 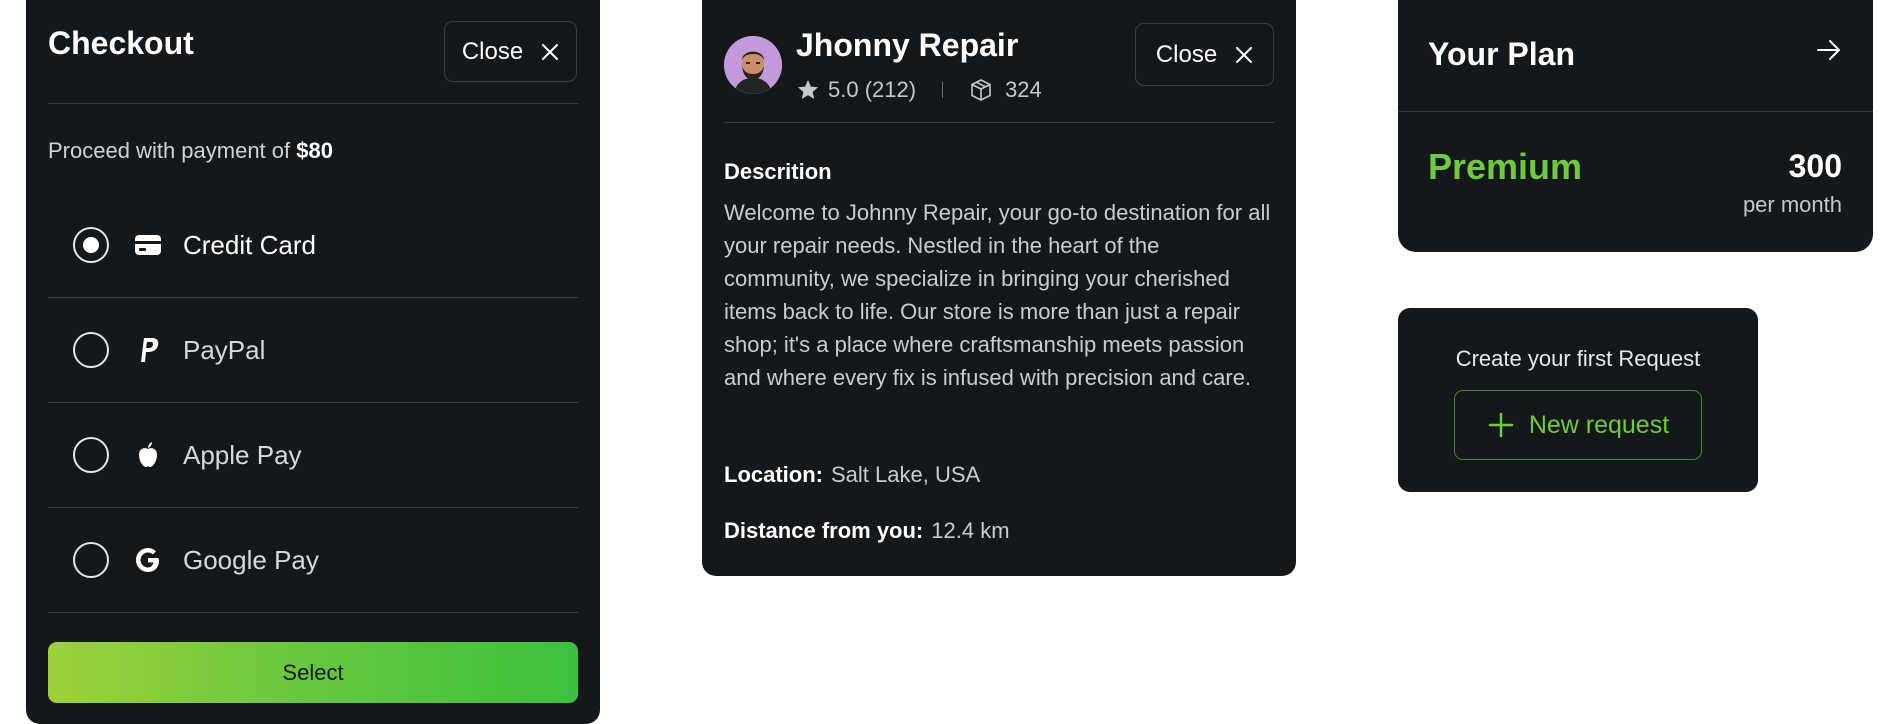 What do you see at coordinates (919, 90) in the screenshot?
I see `shop-meta: 5.0 (212) 324` at bounding box center [919, 90].